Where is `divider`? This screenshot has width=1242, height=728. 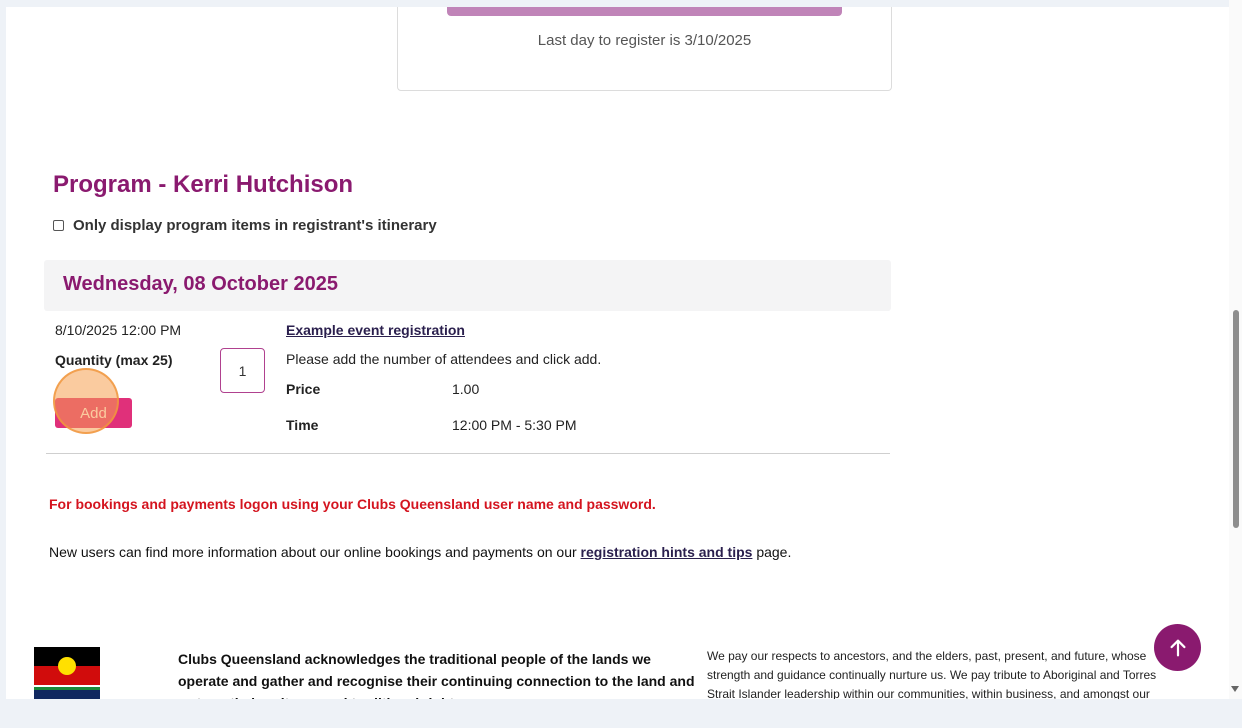
divider is located at coordinates (468, 453).